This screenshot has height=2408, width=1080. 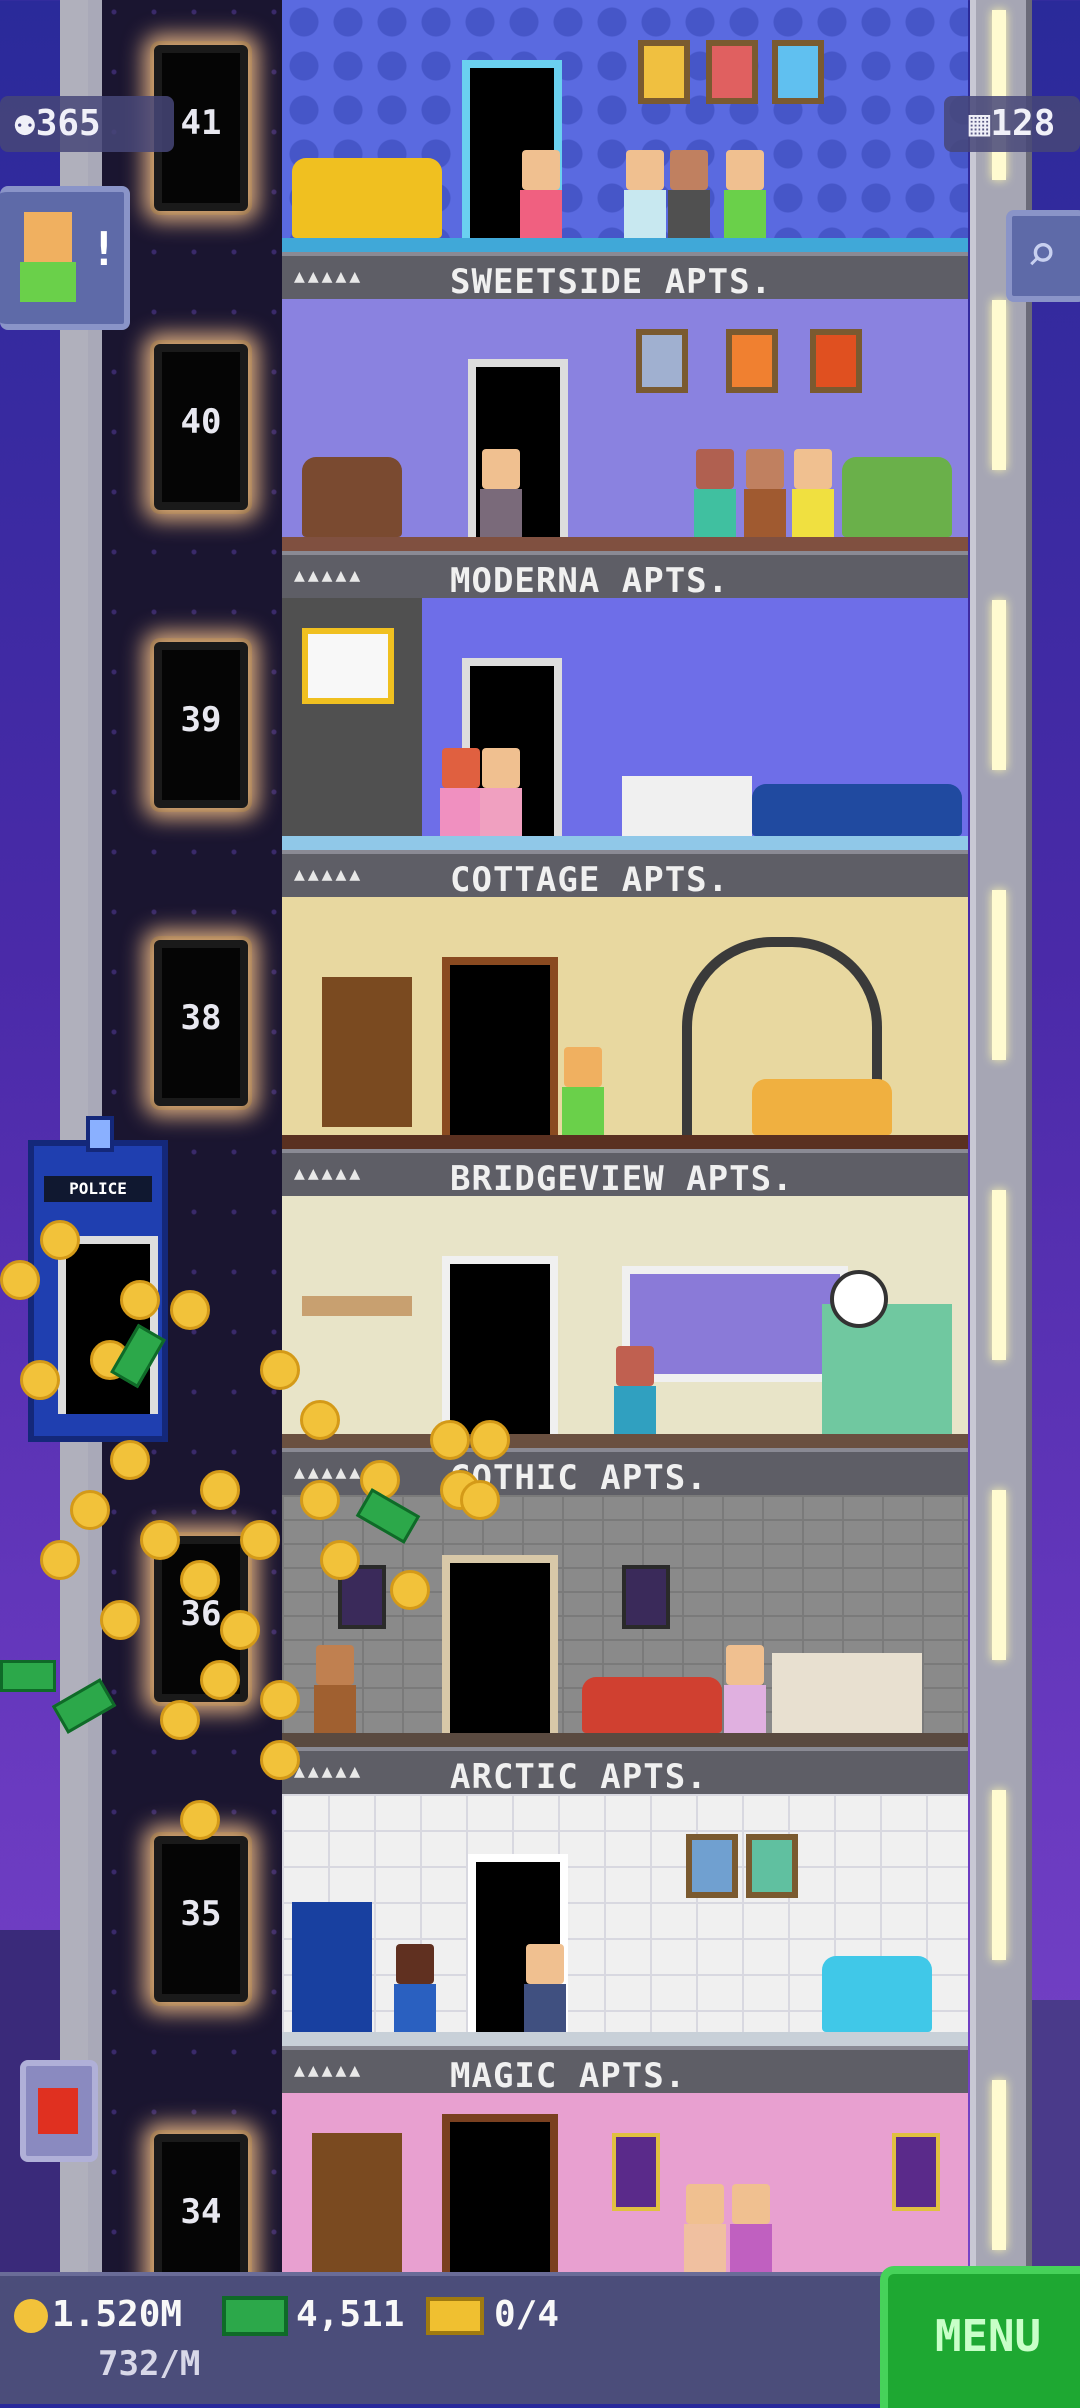 I want to click on tardis-door, so click(x=108, y=1325).